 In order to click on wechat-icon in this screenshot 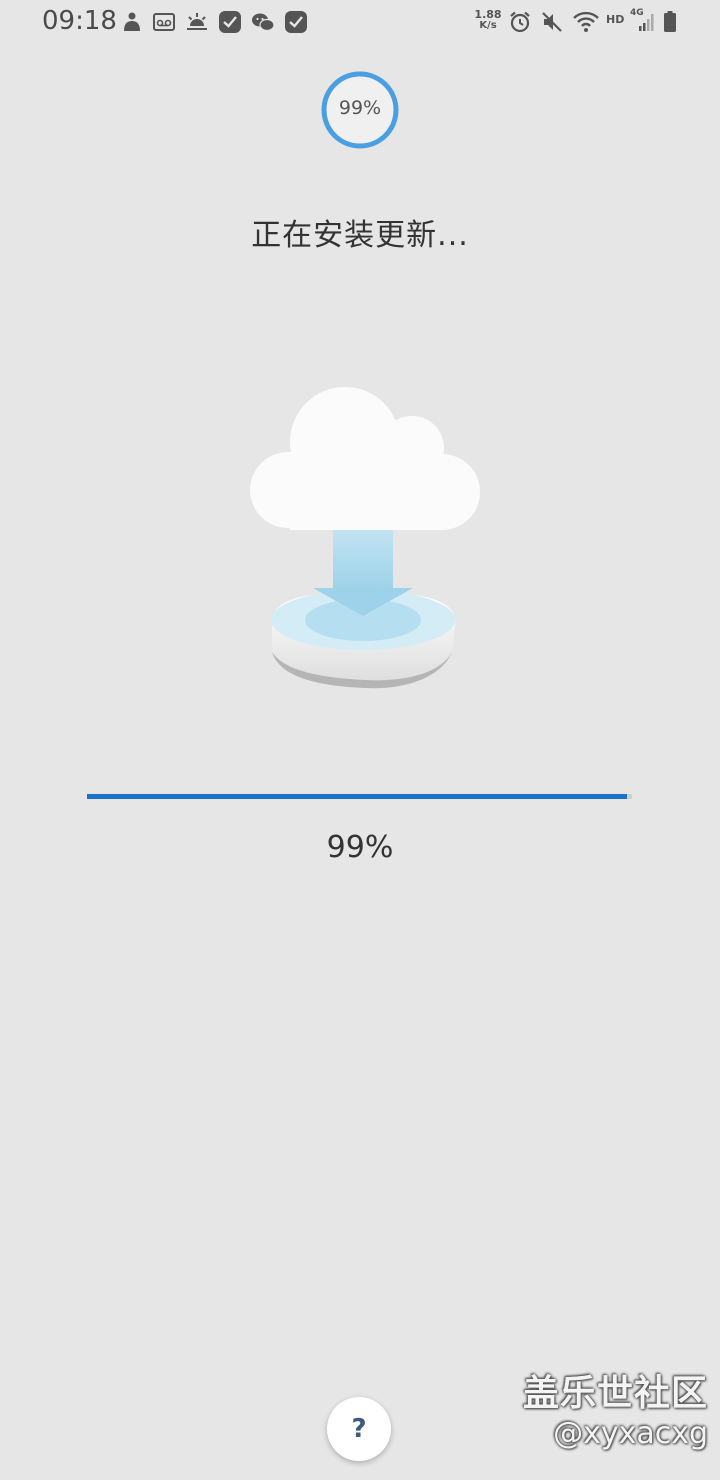, I will do `click(263, 22)`.